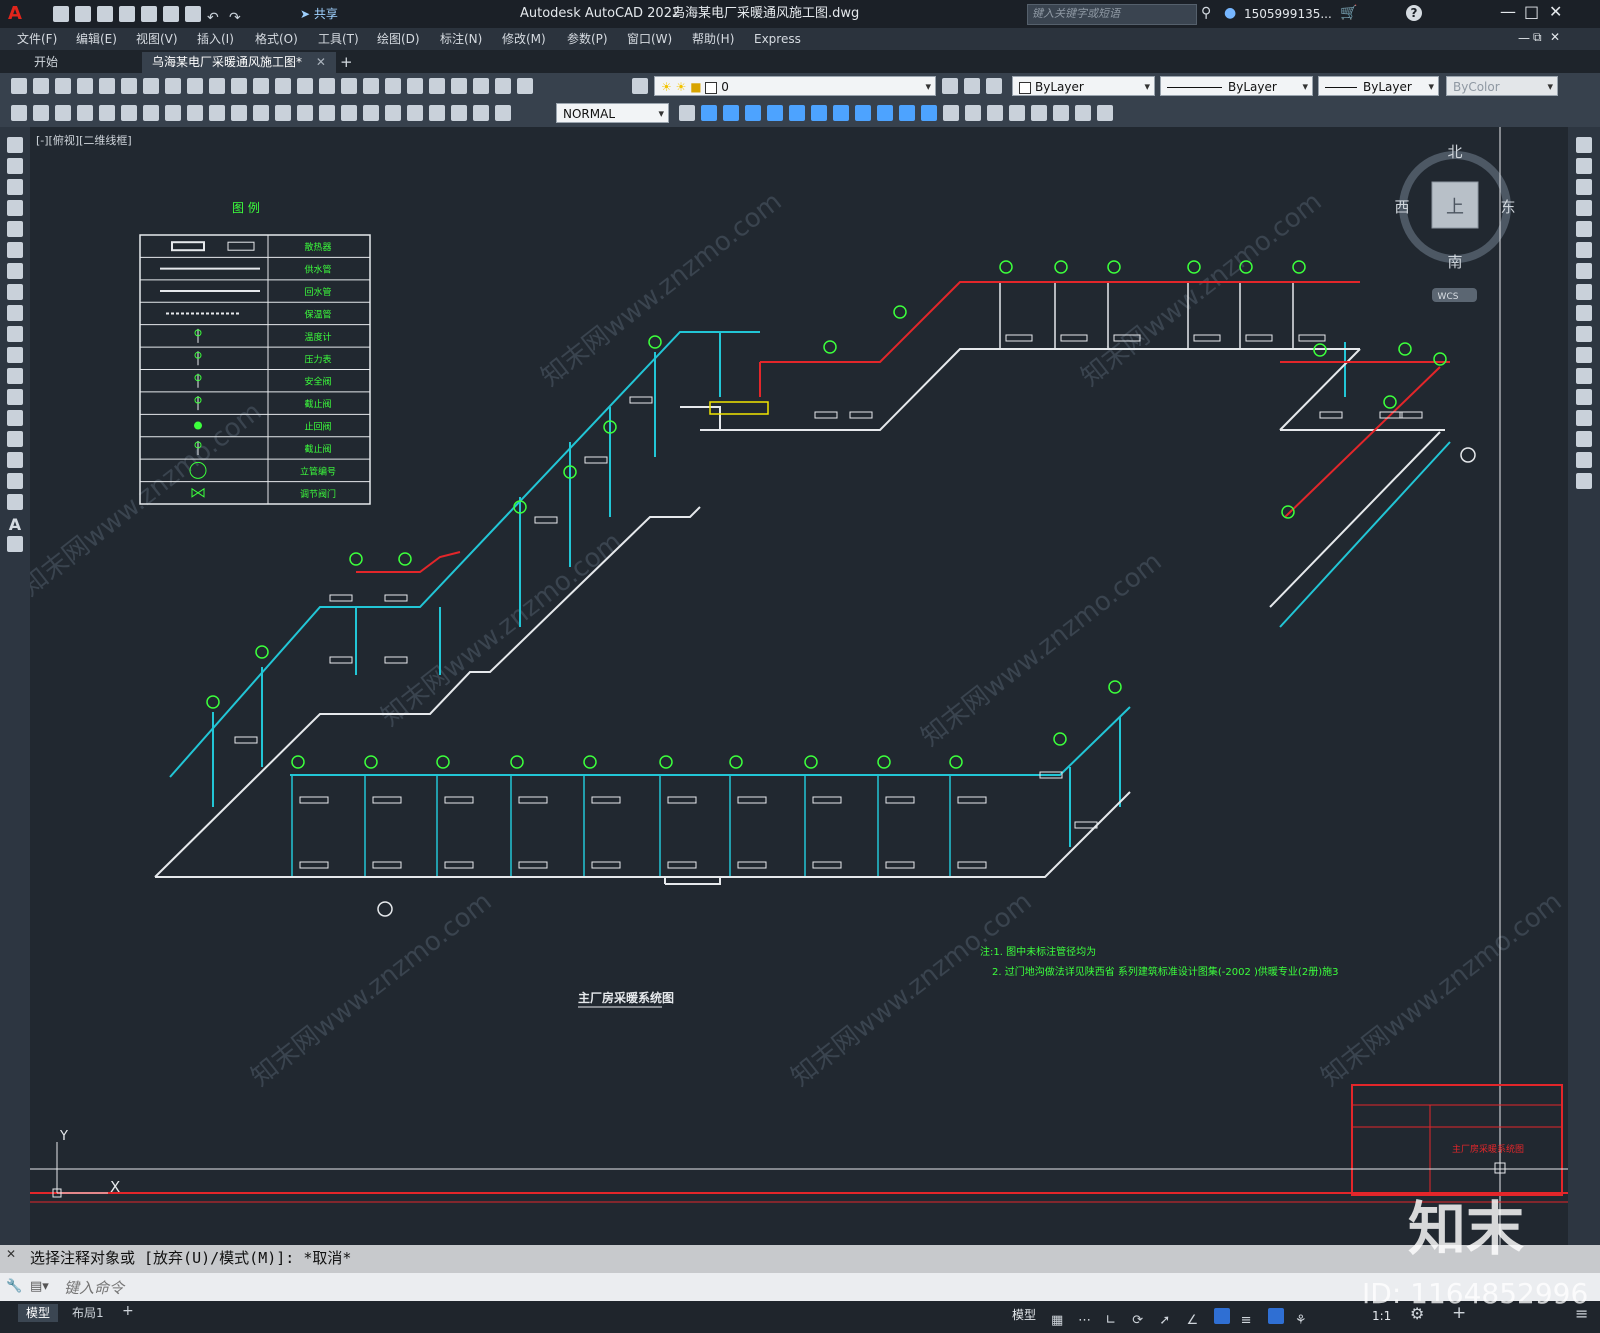 The image size is (1600, 1333). Describe the element at coordinates (753, 113) in the screenshot. I see `view-side-icon` at that location.